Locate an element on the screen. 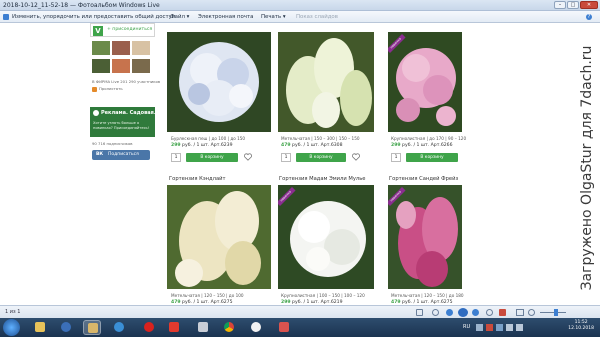 The width and height of the screenshot is (600, 337). hydrangea-candlelight-photo is located at coordinates (219, 237).